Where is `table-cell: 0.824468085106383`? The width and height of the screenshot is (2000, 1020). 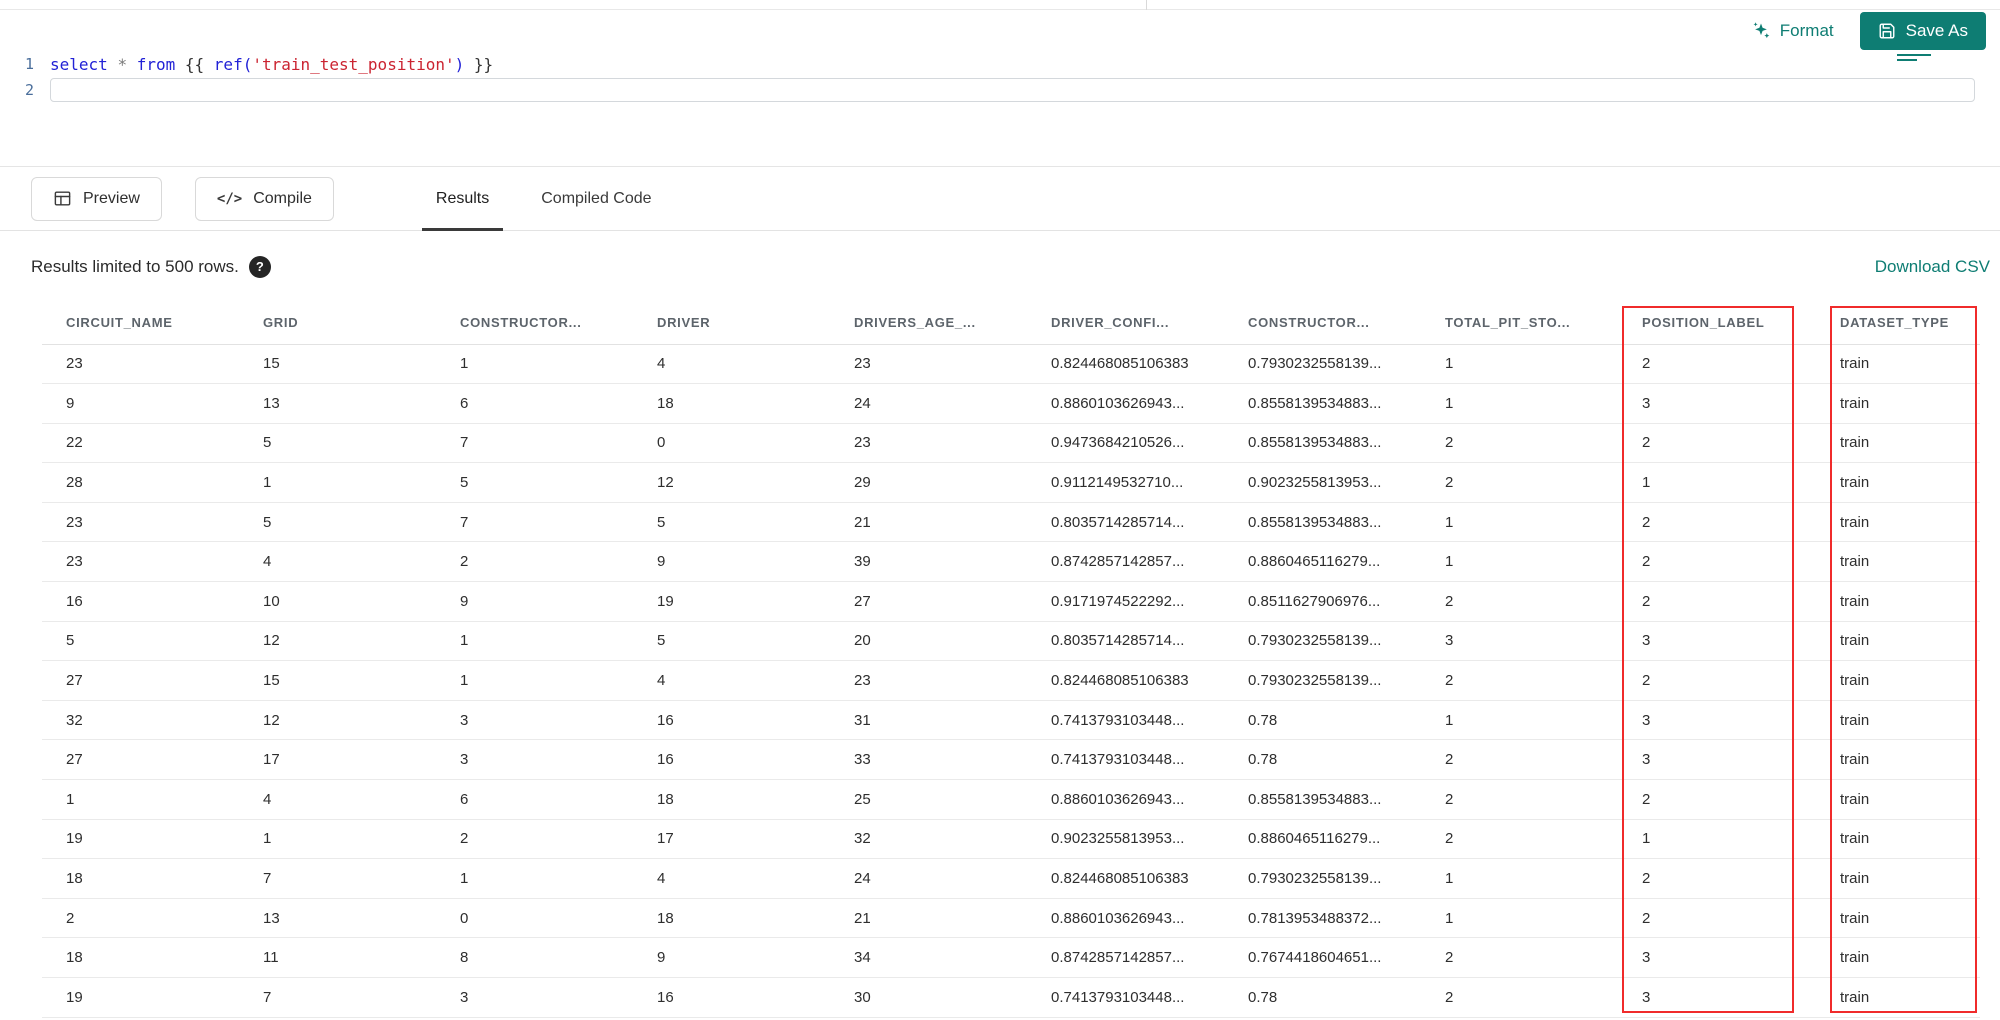
table-cell: 0.824468085106383 is located at coordinates (1120, 879).